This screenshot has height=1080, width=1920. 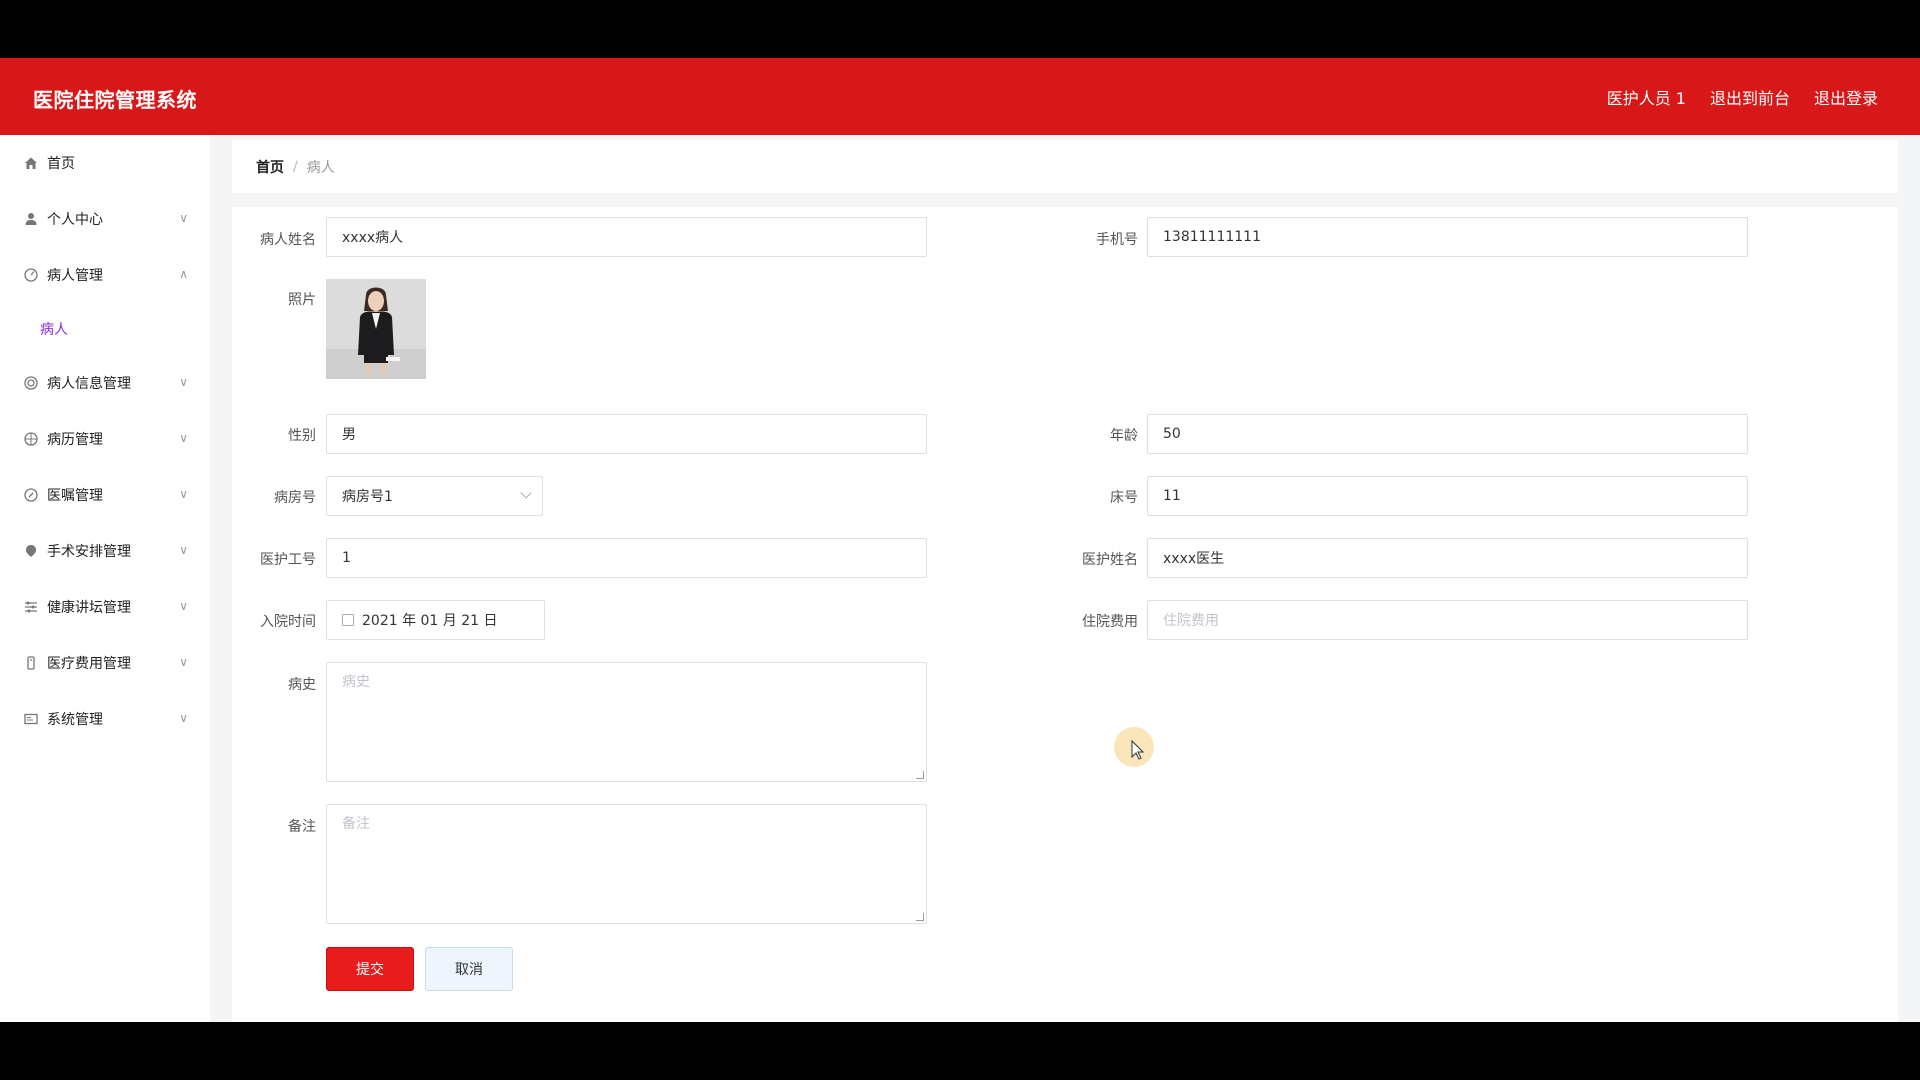 What do you see at coordinates (370, 969) in the screenshot?
I see `submit-button: 提交` at bounding box center [370, 969].